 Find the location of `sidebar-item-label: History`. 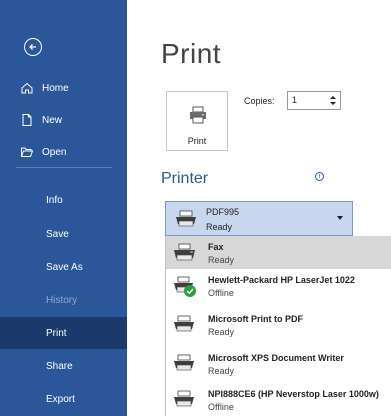

sidebar-item-label: History is located at coordinates (62, 300).